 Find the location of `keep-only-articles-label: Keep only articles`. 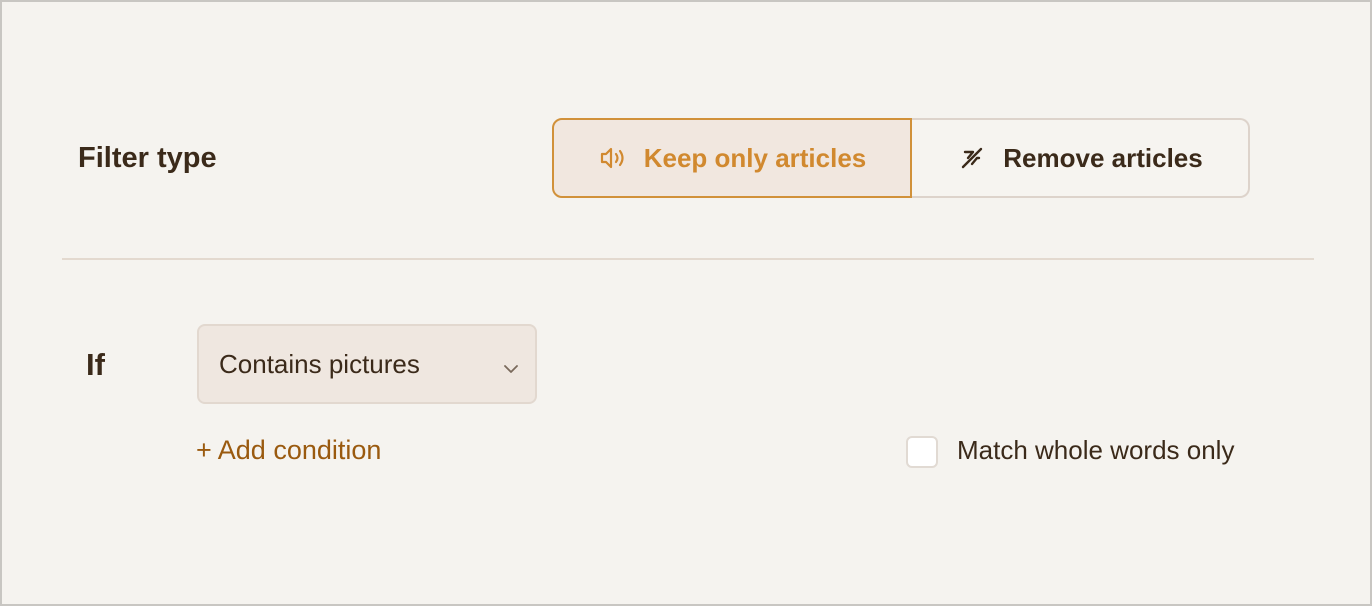

keep-only-articles-label: Keep only articles is located at coordinates (755, 157).